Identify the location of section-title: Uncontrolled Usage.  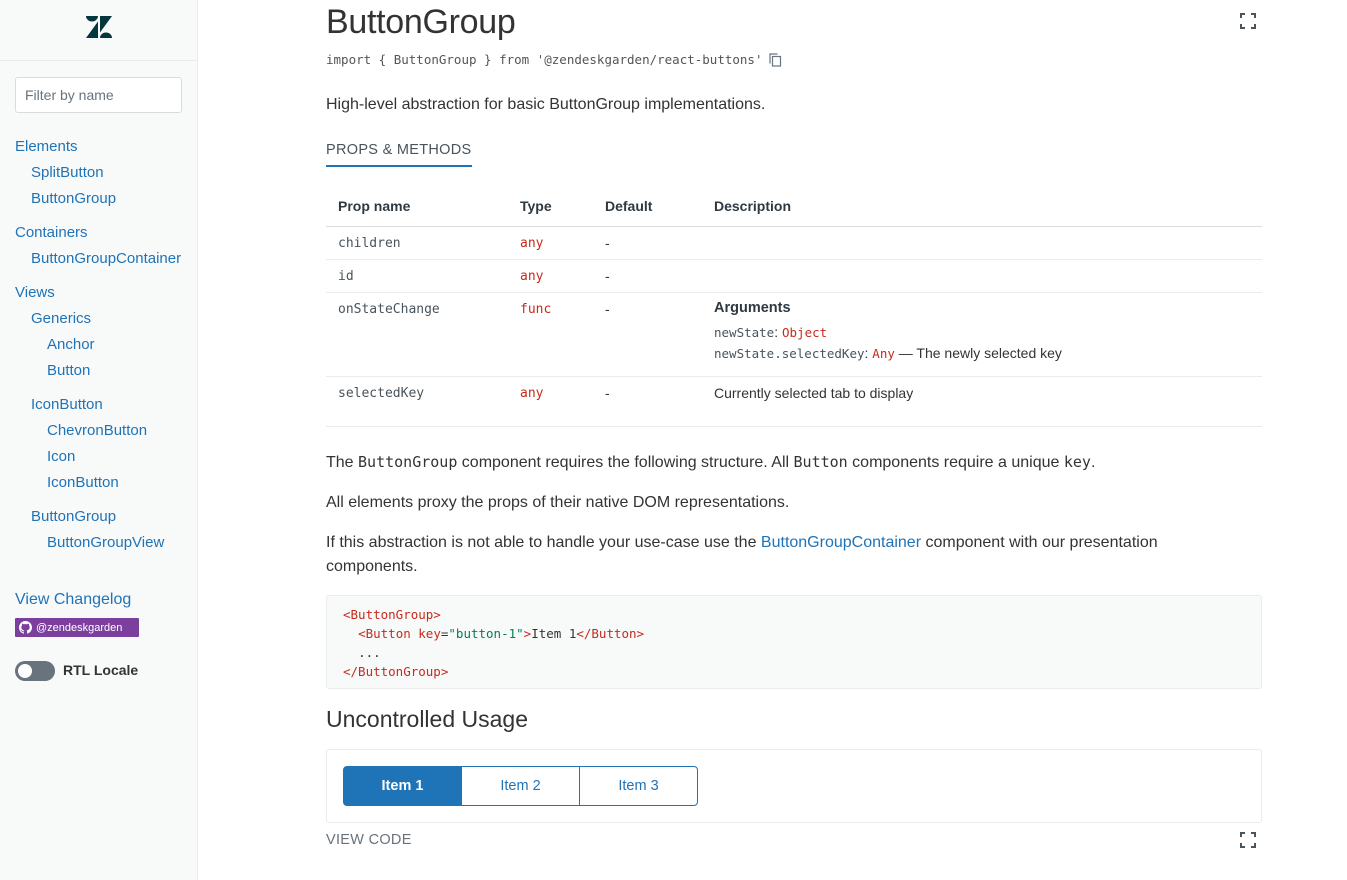
(427, 719).